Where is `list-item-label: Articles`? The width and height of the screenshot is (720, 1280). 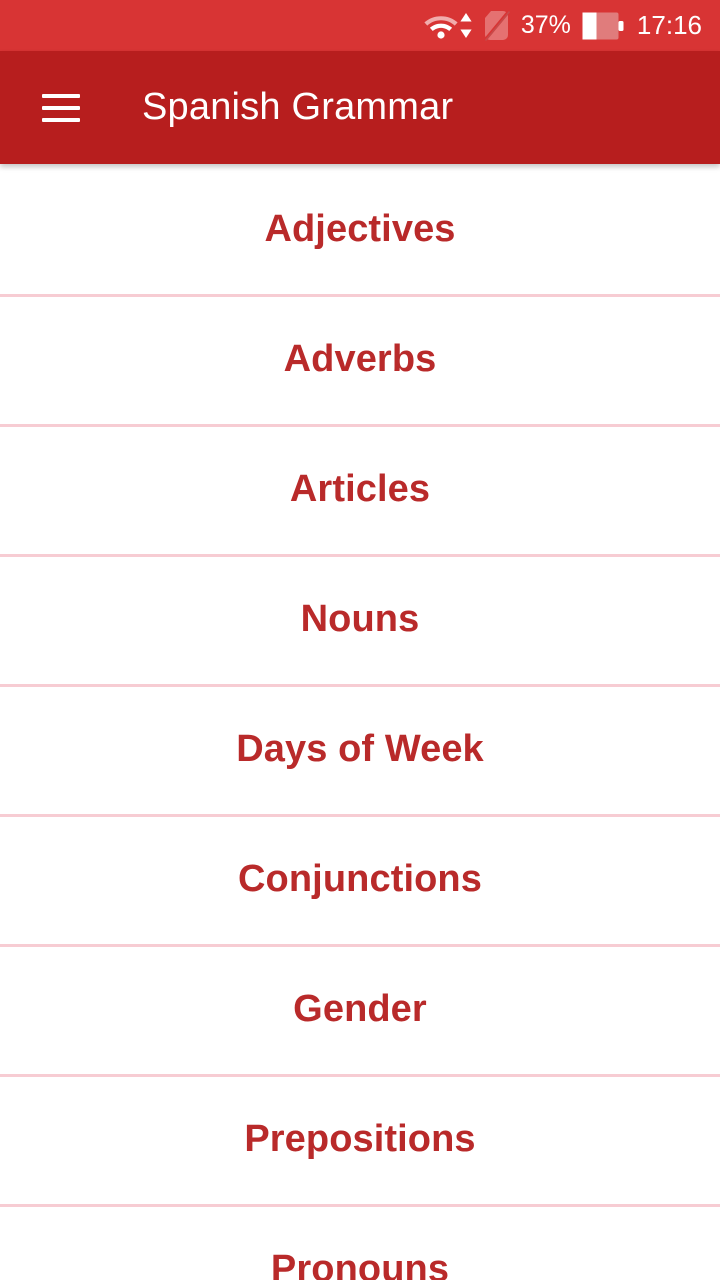 list-item-label: Articles is located at coordinates (360, 488).